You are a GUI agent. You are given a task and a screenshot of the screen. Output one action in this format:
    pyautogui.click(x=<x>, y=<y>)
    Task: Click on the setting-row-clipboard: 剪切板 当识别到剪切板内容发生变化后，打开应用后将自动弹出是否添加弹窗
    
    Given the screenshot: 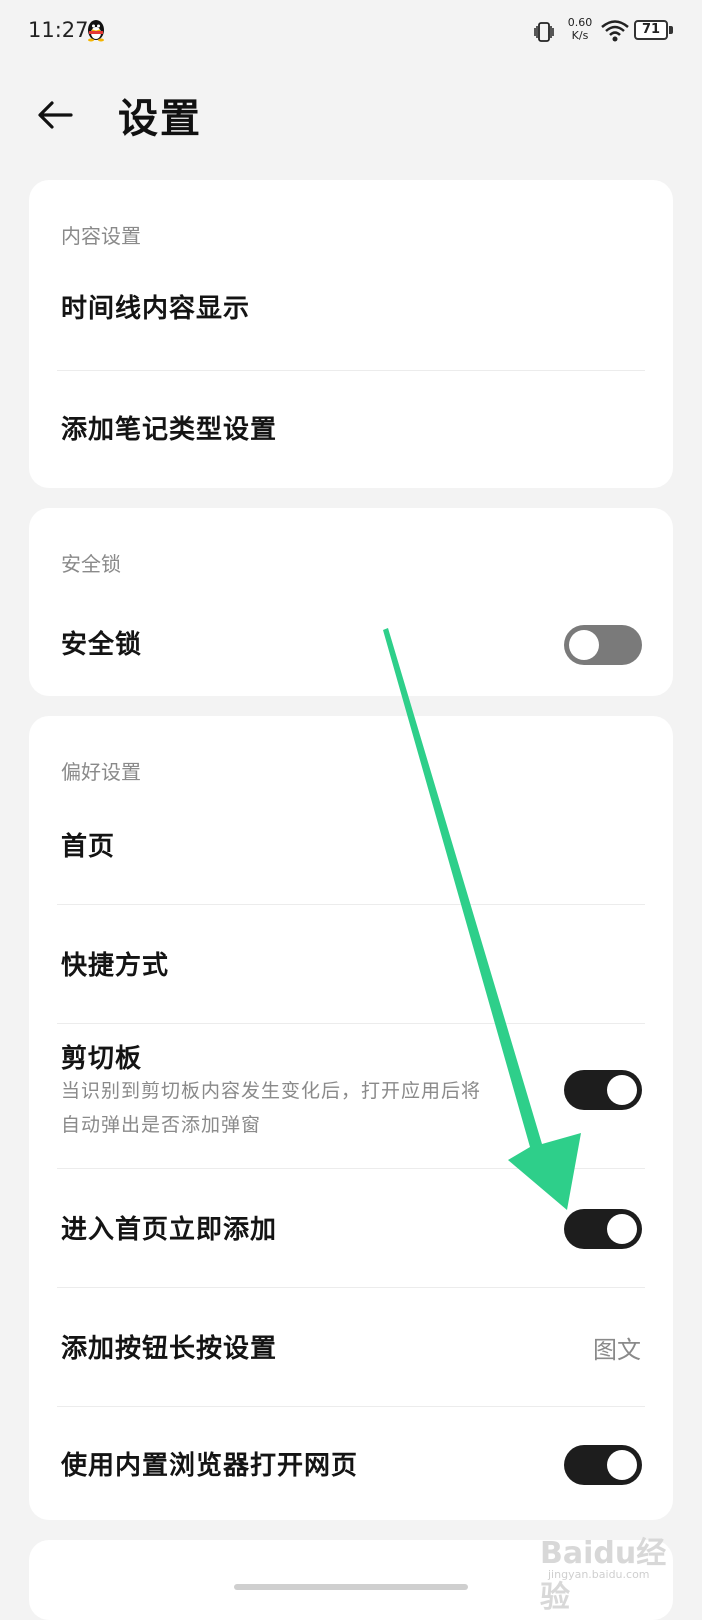 What is the action you would take?
    pyautogui.click(x=351, y=1096)
    